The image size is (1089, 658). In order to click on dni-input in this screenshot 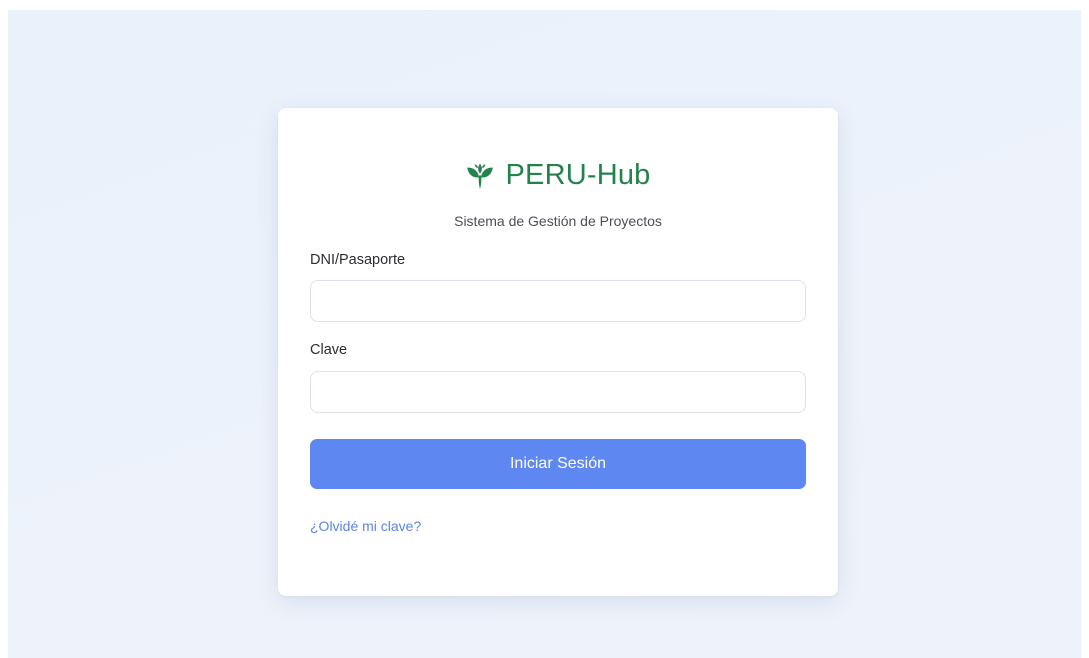, I will do `click(558, 301)`.